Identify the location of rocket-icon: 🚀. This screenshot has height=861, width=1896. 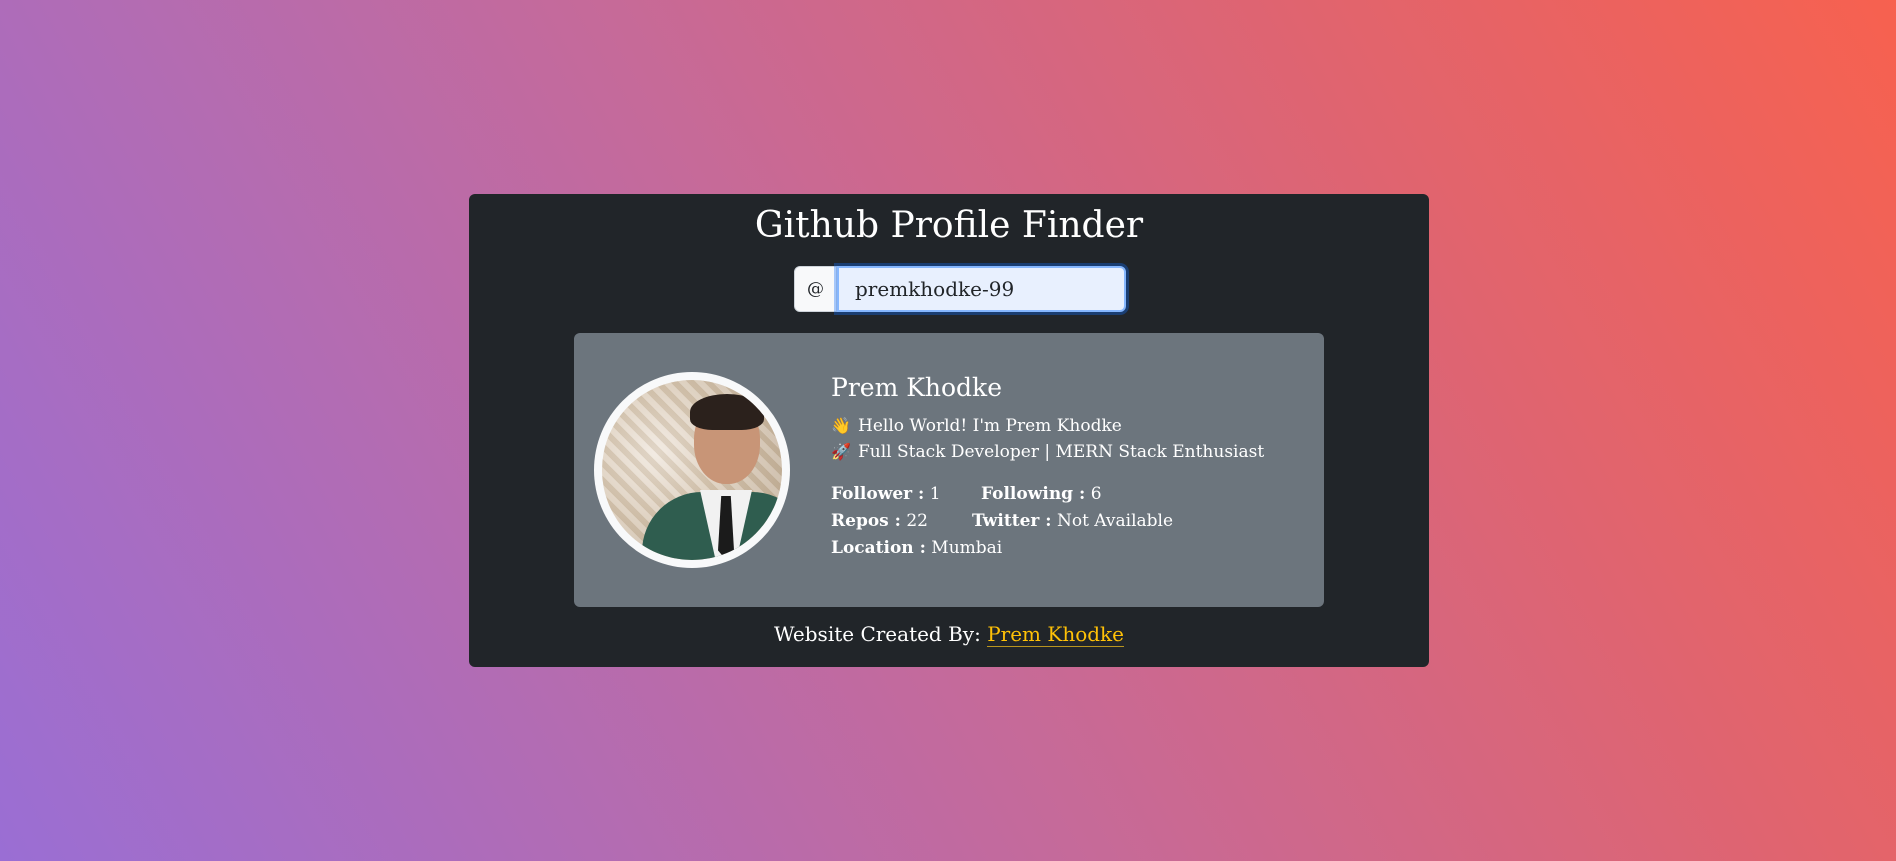
(841, 451).